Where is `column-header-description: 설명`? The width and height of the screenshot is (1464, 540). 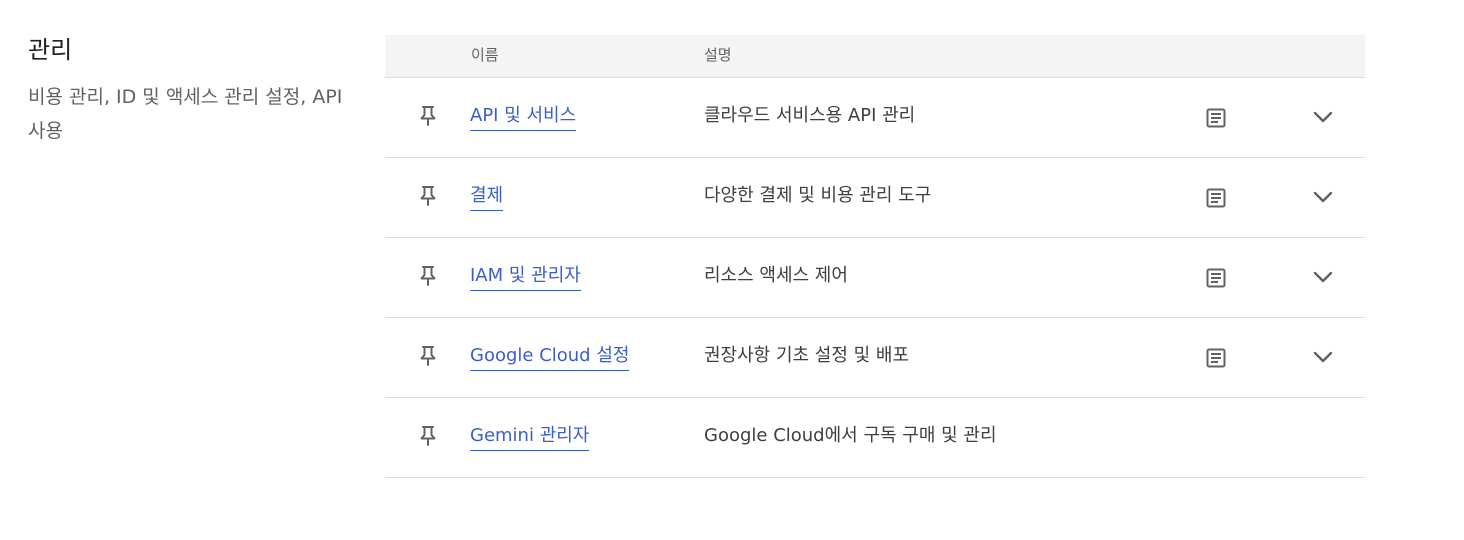 column-header-description: 설명 is located at coordinates (718, 55).